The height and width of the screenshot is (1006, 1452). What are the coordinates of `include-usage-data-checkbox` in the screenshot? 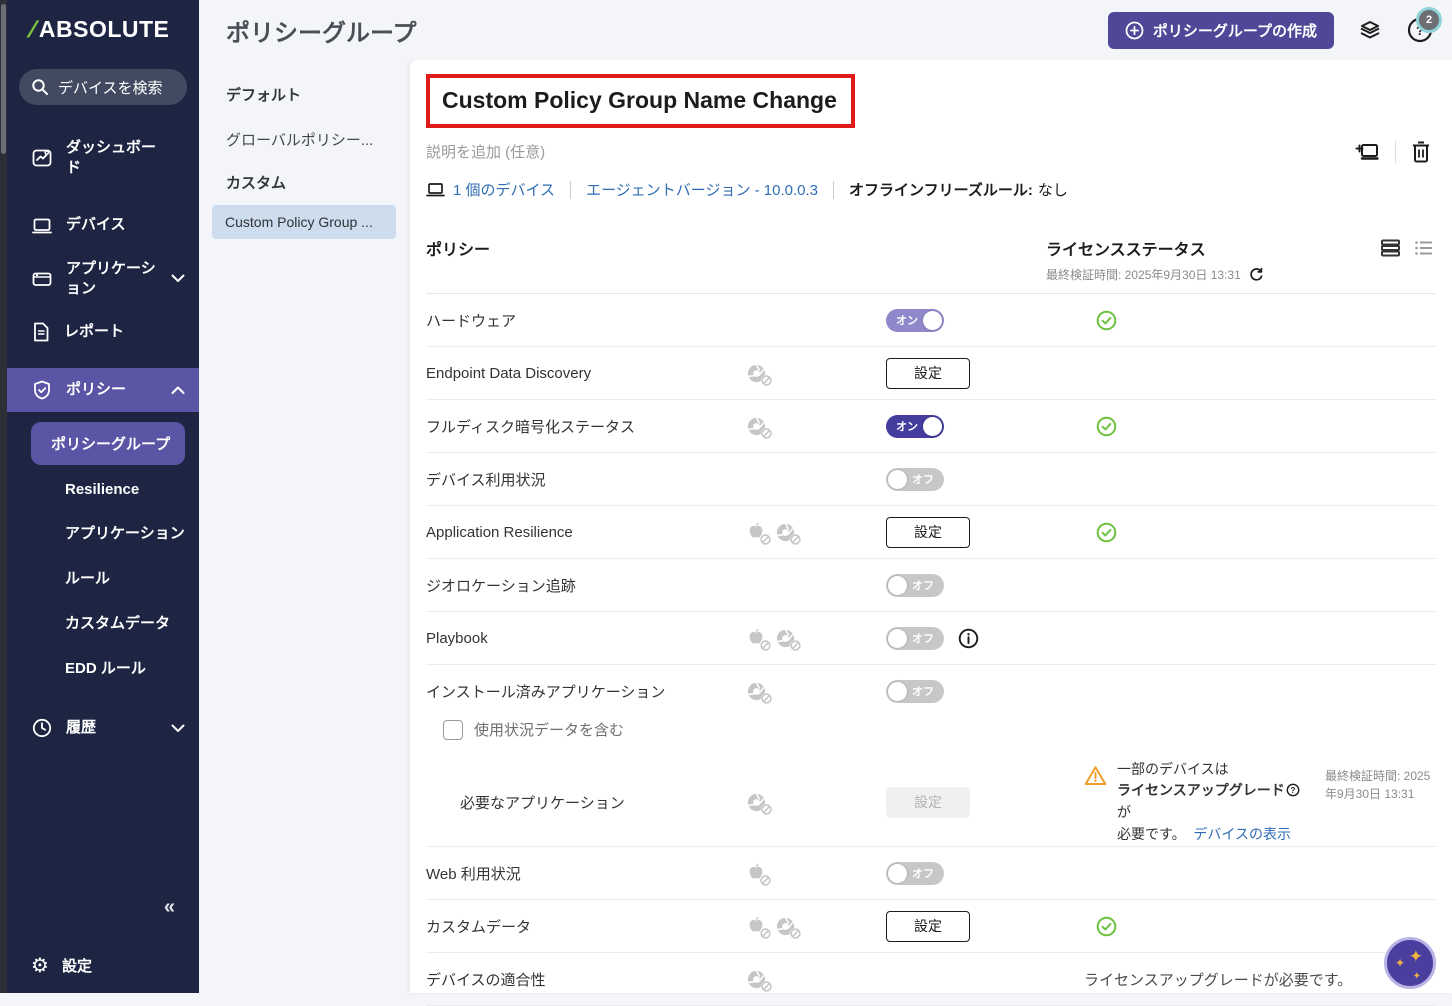 It's located at (453, 729).